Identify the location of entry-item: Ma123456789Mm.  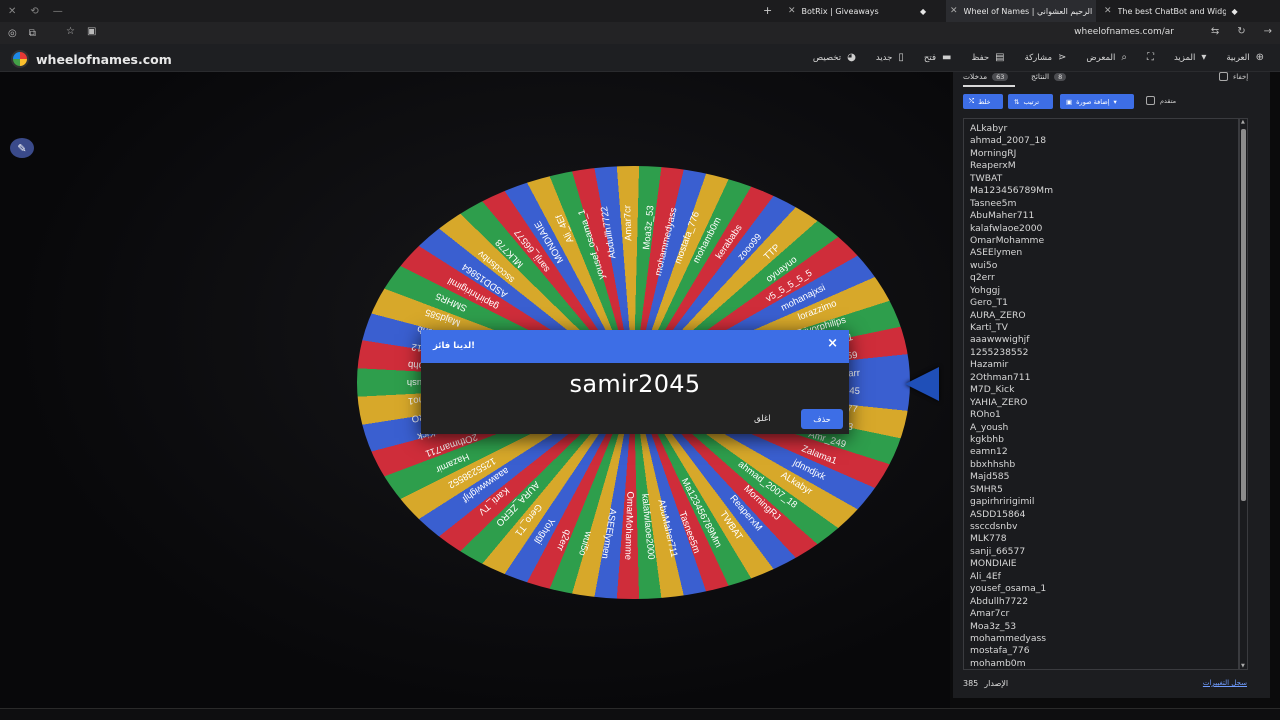
(1012, 191).